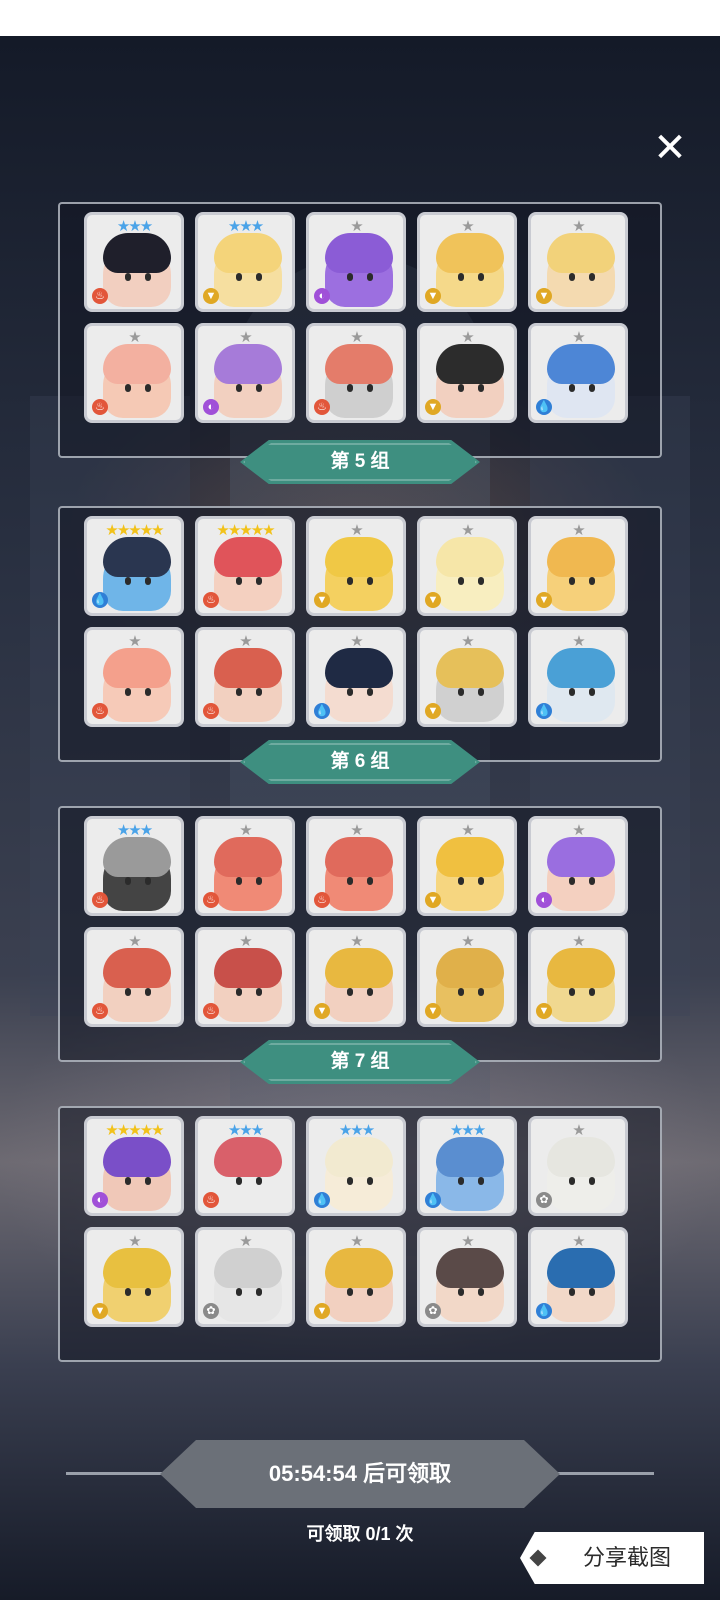 The width and height of the screenshot is (720, 1600). I want to click on claim-button: 05:54:54 后可领取, so click(360, 1474).